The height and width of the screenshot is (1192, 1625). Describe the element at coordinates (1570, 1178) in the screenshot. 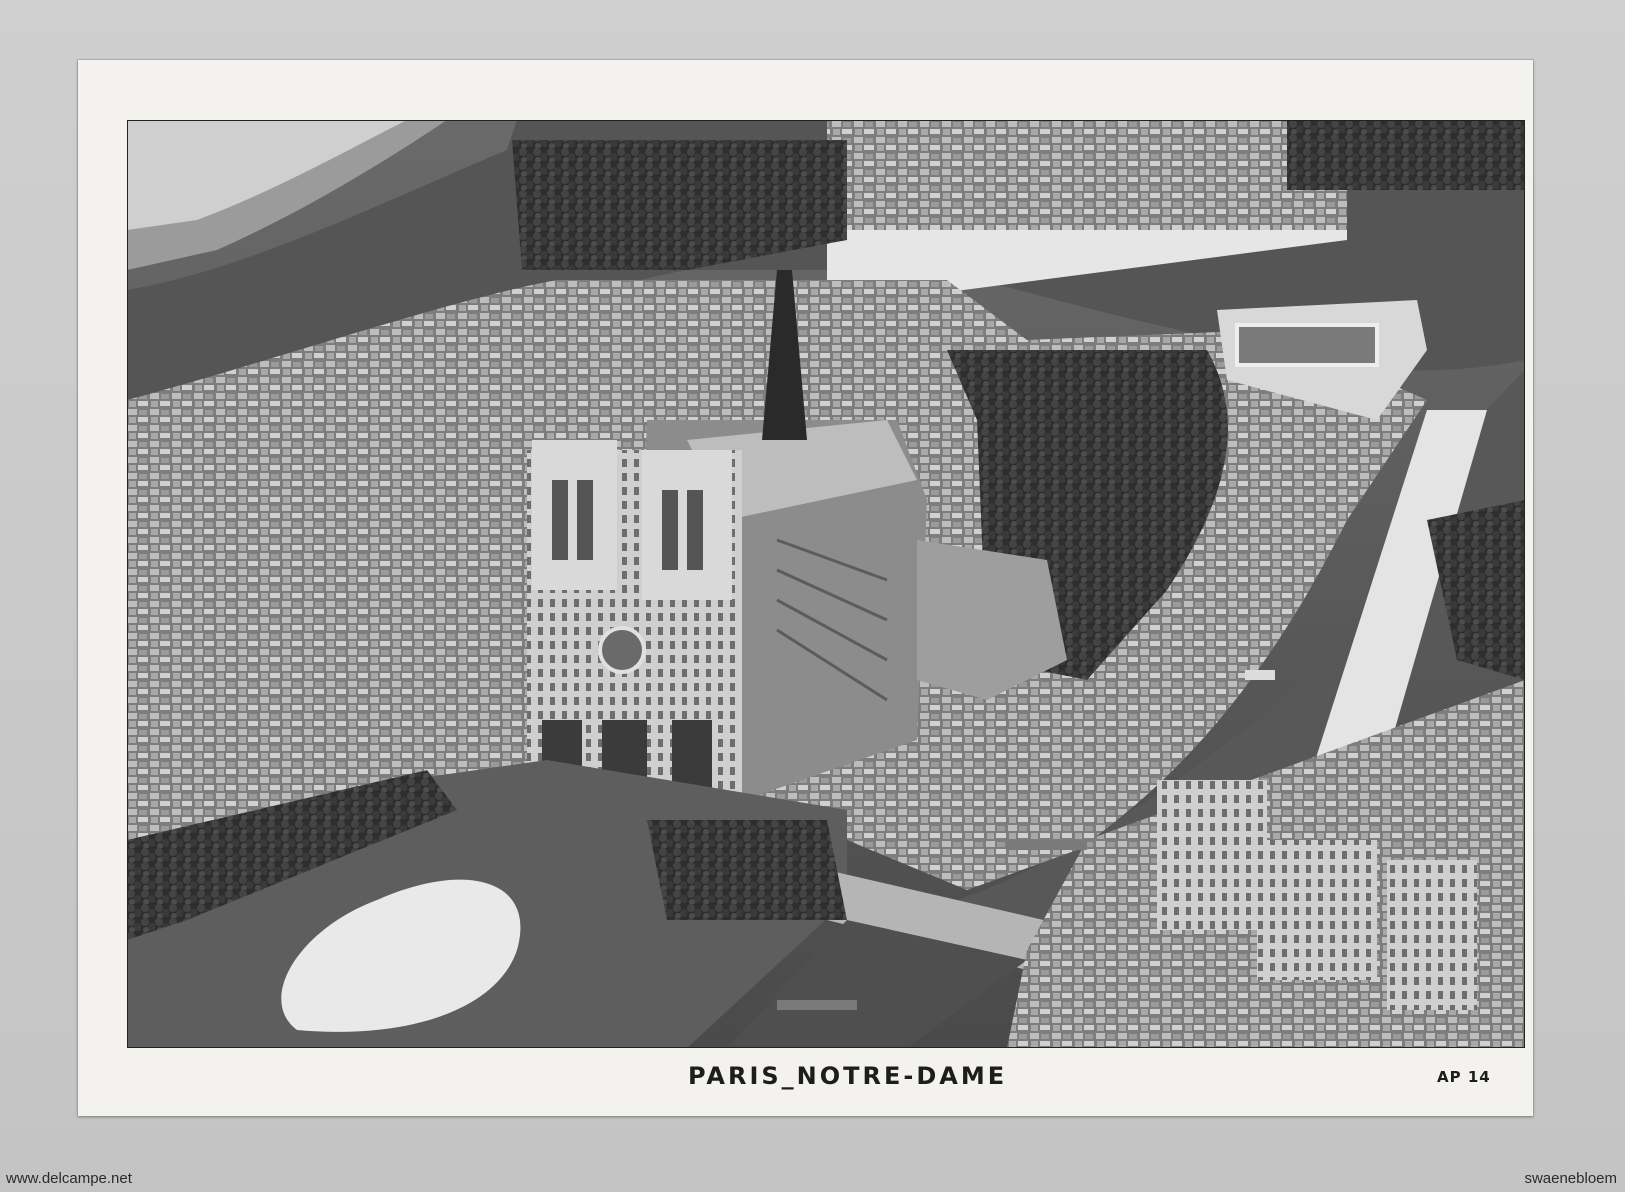

I see `watermark-right: swaenebloem` at that location.